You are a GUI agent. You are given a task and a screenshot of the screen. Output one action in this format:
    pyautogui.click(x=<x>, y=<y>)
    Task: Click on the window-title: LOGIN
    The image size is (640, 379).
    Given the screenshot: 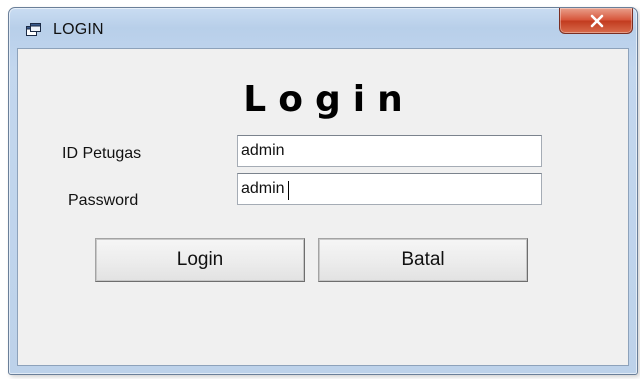 What is the action you would take?
    pyautogui.click(x=78, y=29)
    